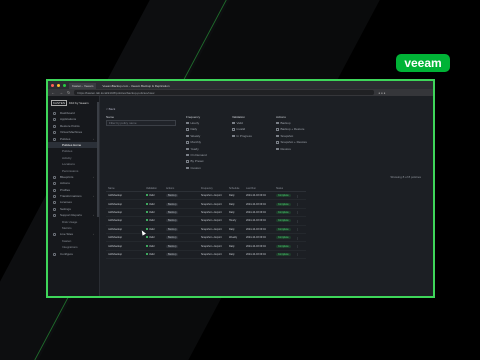 This screenshot has height=360, width=480. Describe the element at coordinates (237, 123) in the screenshot. I see `filter-option: Valid` at that location.